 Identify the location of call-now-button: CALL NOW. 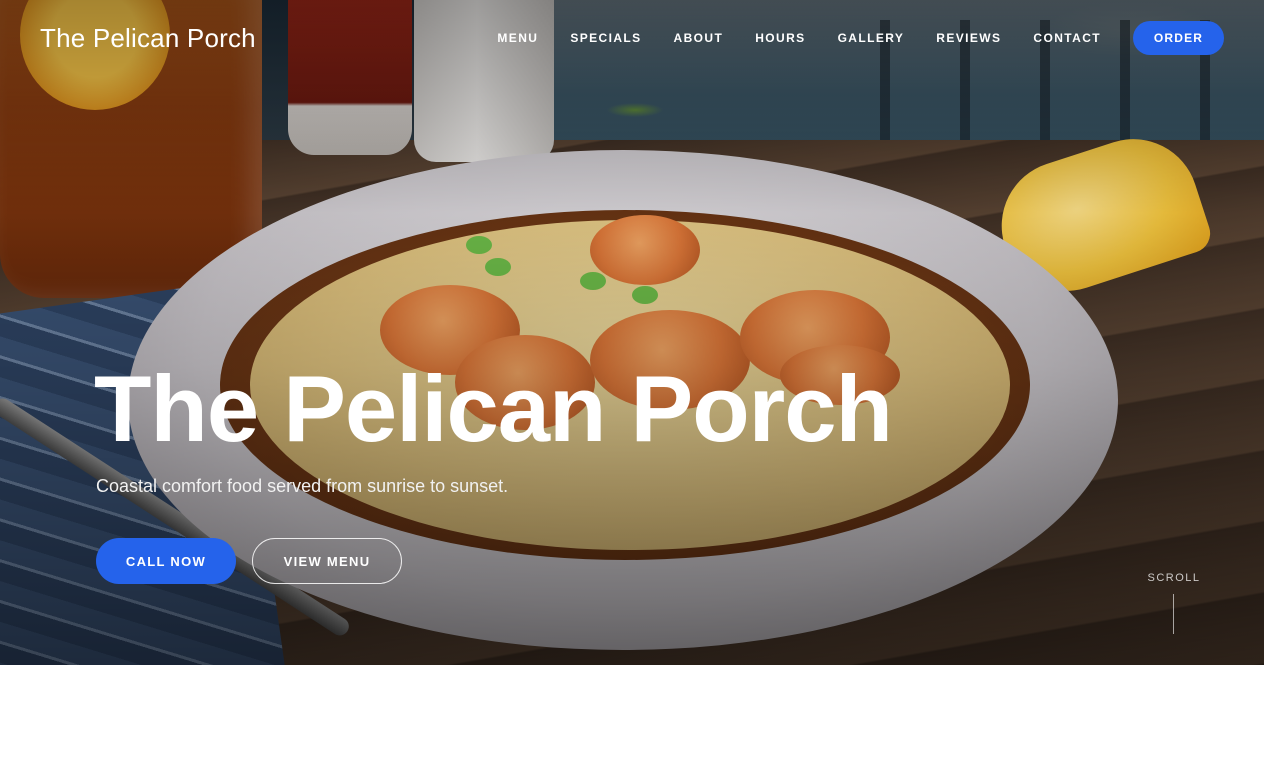
(166, 561).